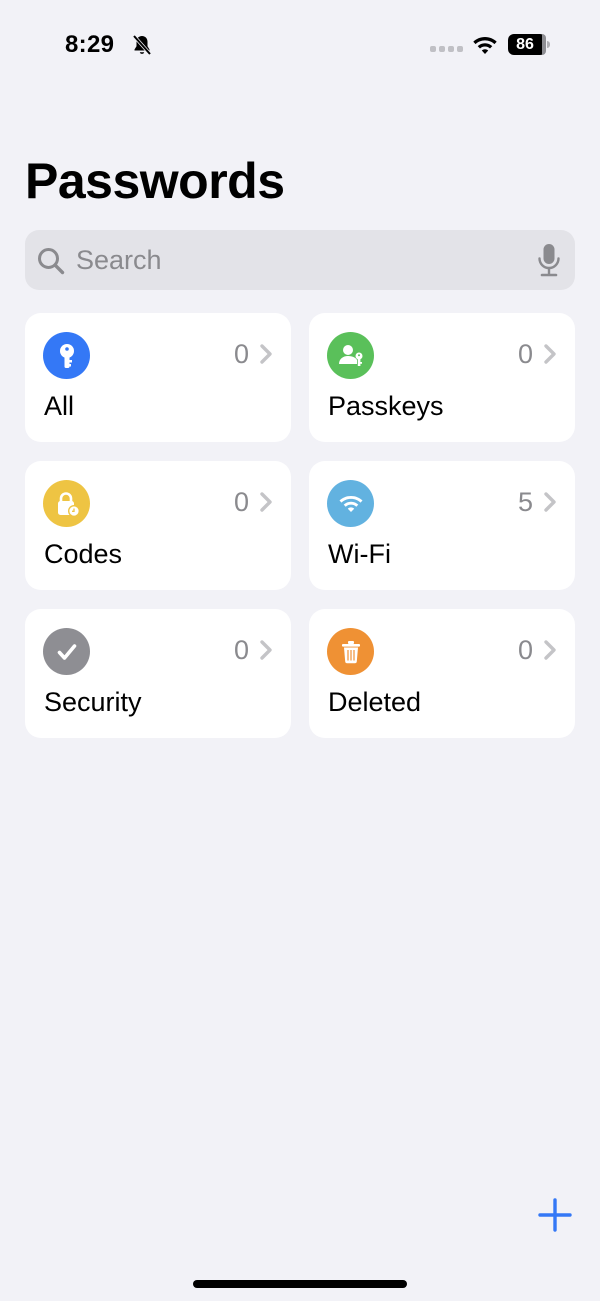  Describe the element at coordinates (142, 45) in the screenshot. I see `bell-slash-icon` at that location.